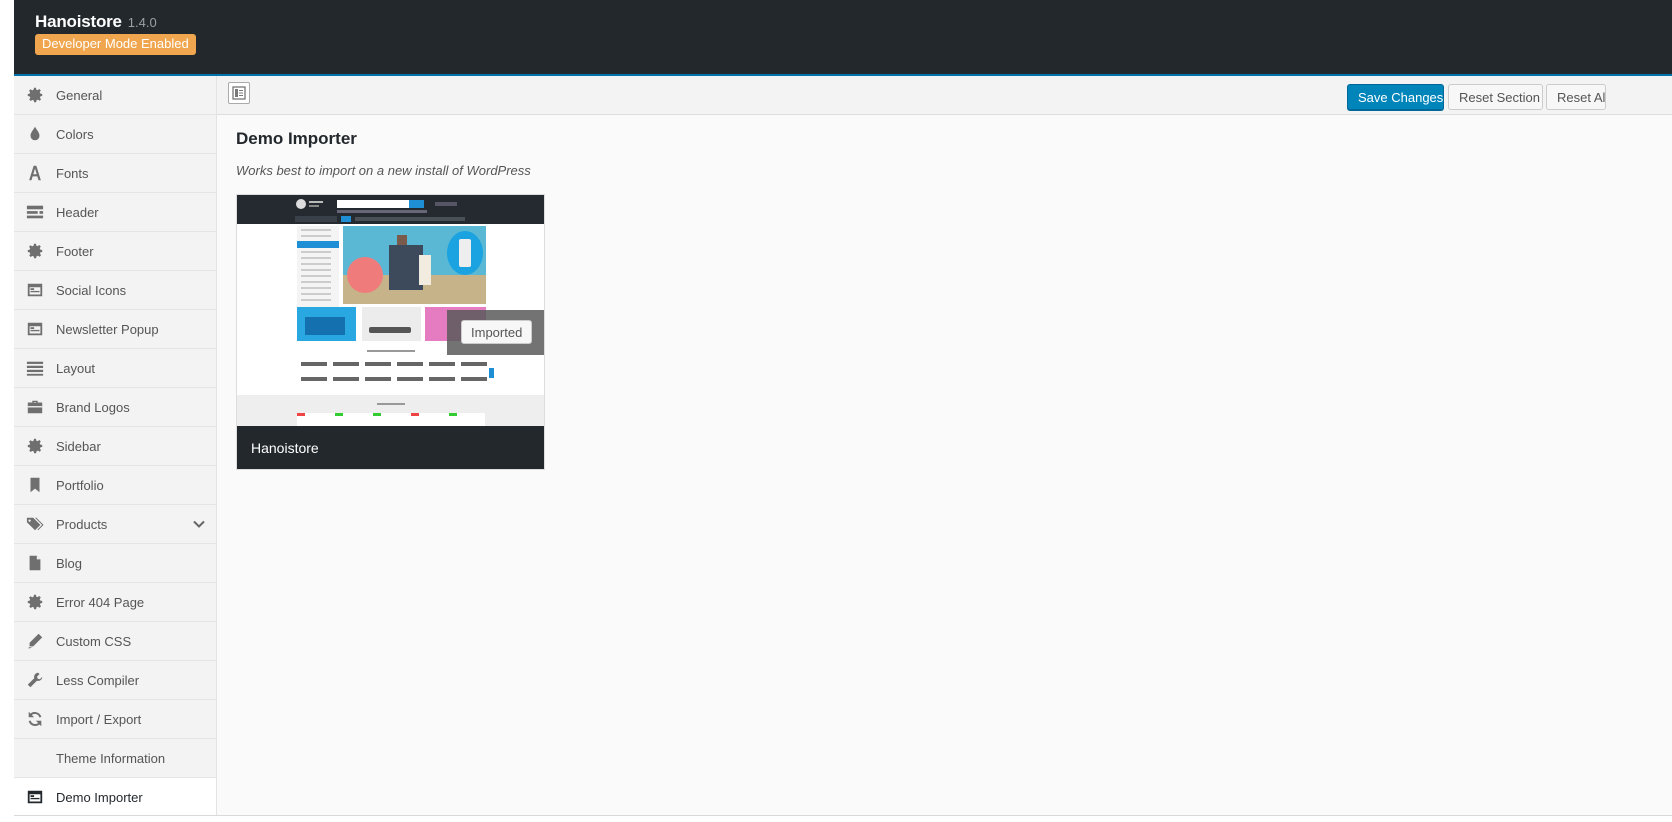  What do you see at coordinates (390, 447) in the screenshot?
I see `demo-card-footer: Hanoistore` at bounding box center [390, 447].